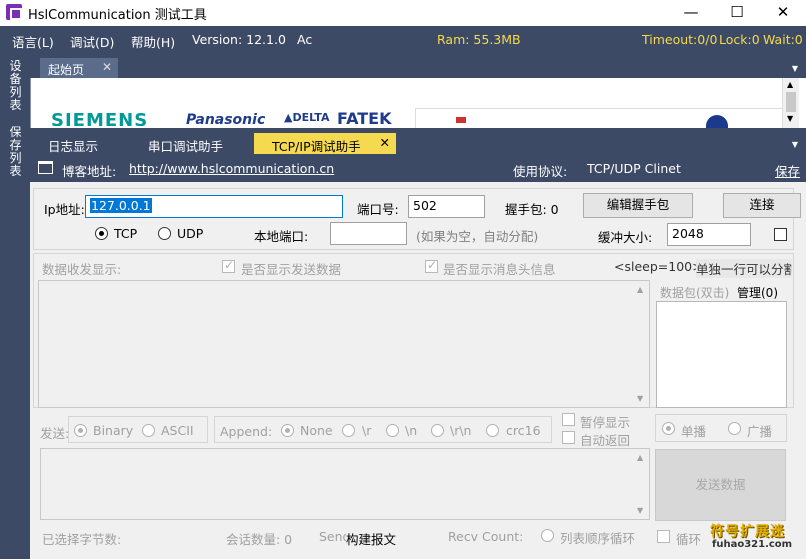 The width and height of the screenshot is (806, 559). What do you see at coordinates (540, 171) in the screenshot?
I see `protocol-label: 使用协议:` at bounding box center [540, 171].